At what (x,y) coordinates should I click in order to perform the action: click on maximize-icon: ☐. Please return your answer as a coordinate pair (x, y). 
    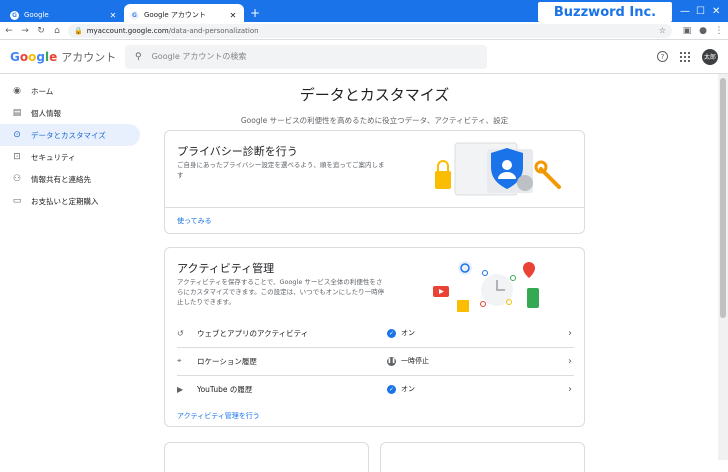
    Looking at the image, I should click on (700, 11).